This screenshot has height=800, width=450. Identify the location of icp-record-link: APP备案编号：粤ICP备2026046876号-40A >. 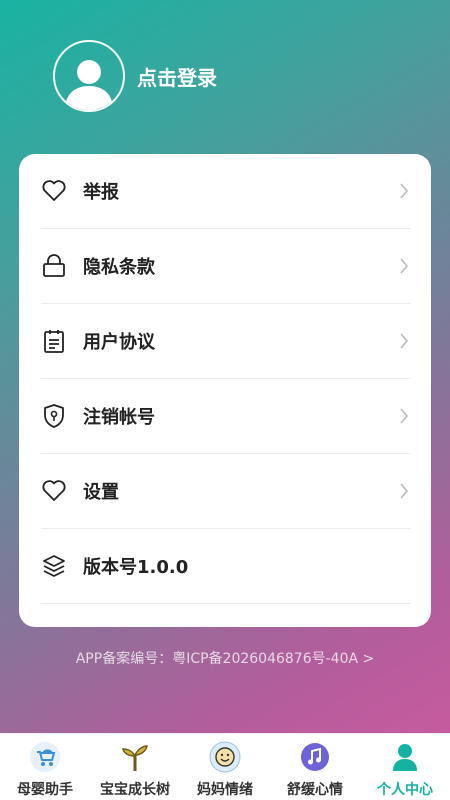
(225, 658).